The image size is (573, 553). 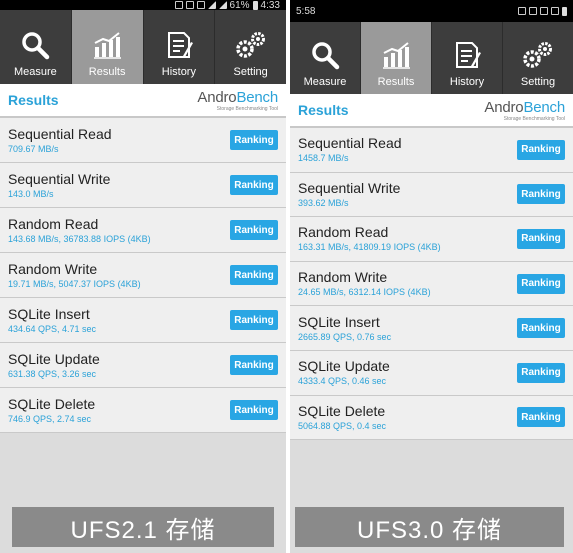 What do you see at coordinates (431, 150) in the screenshot?
I see `result-row: Sequential Read 1458.7 MB/s Ranking` at bounding box center [431, 150].